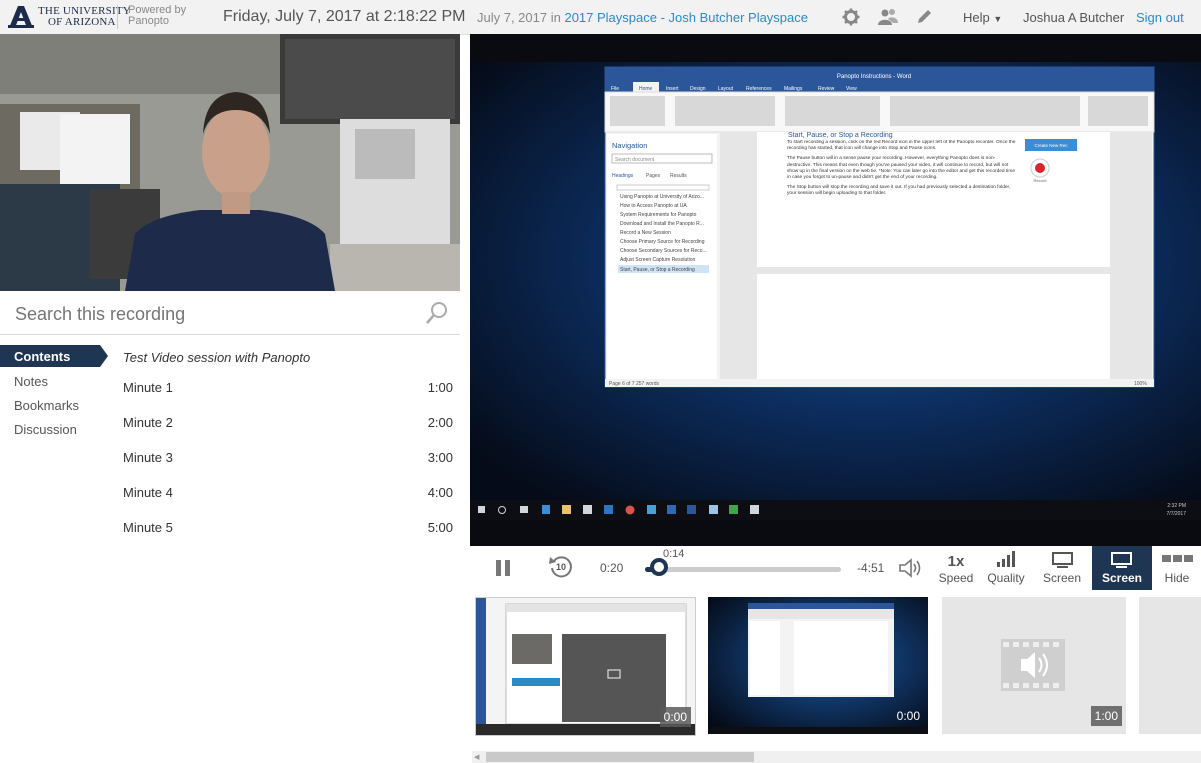  I want to click on nav-pane-tab: Headings, so click(623, 176).